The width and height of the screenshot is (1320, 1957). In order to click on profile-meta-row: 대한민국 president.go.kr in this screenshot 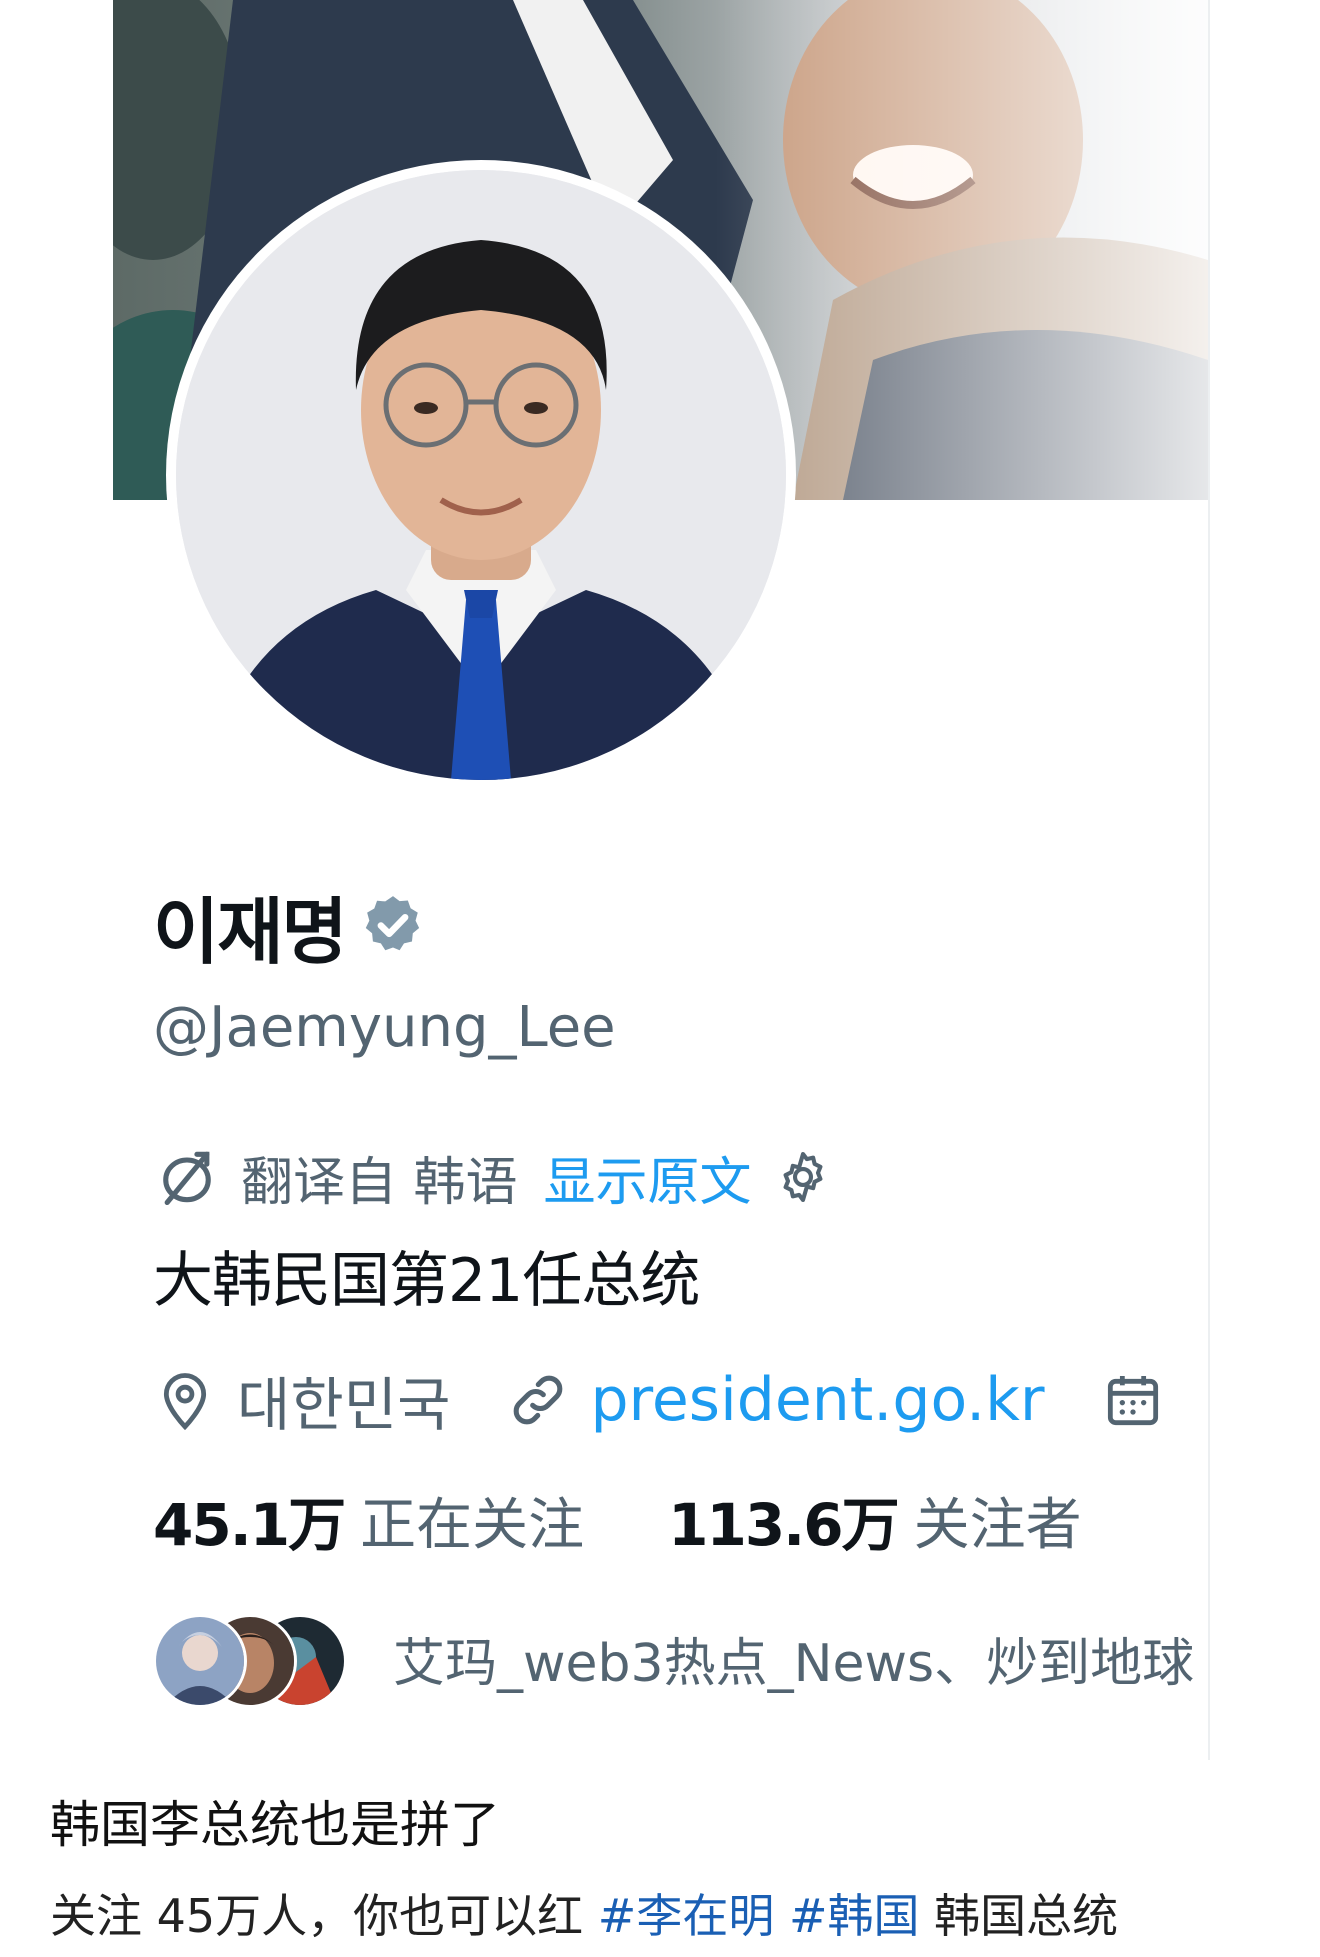, I will do `click(669, 1400)`.